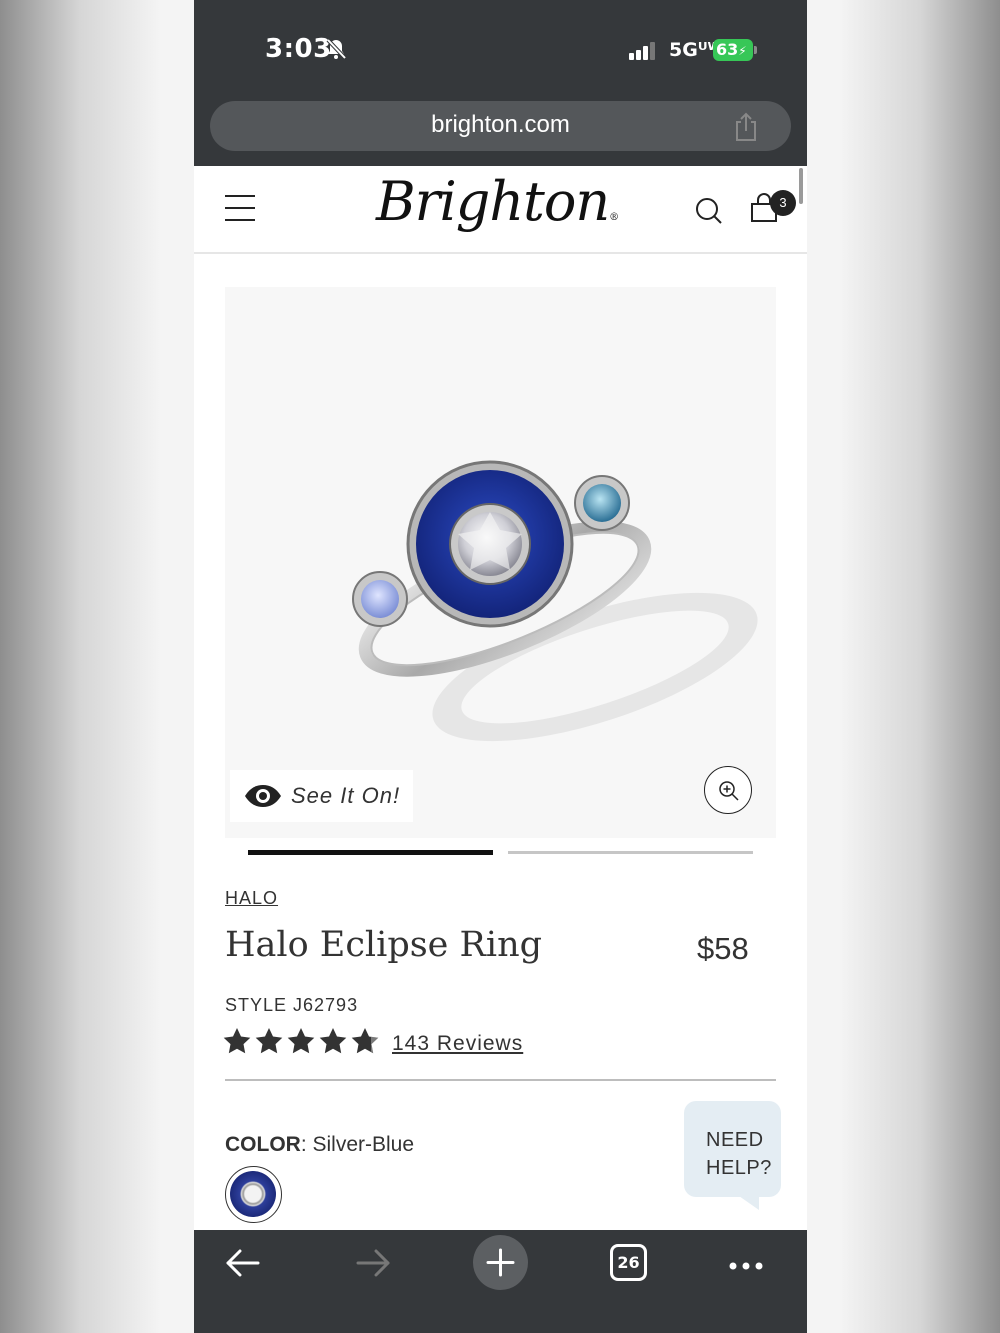  What do you see at coordinates (373, 1265) in the screenshot?
I see `forward-arrow-icon` at bounding box center [373, 1265].